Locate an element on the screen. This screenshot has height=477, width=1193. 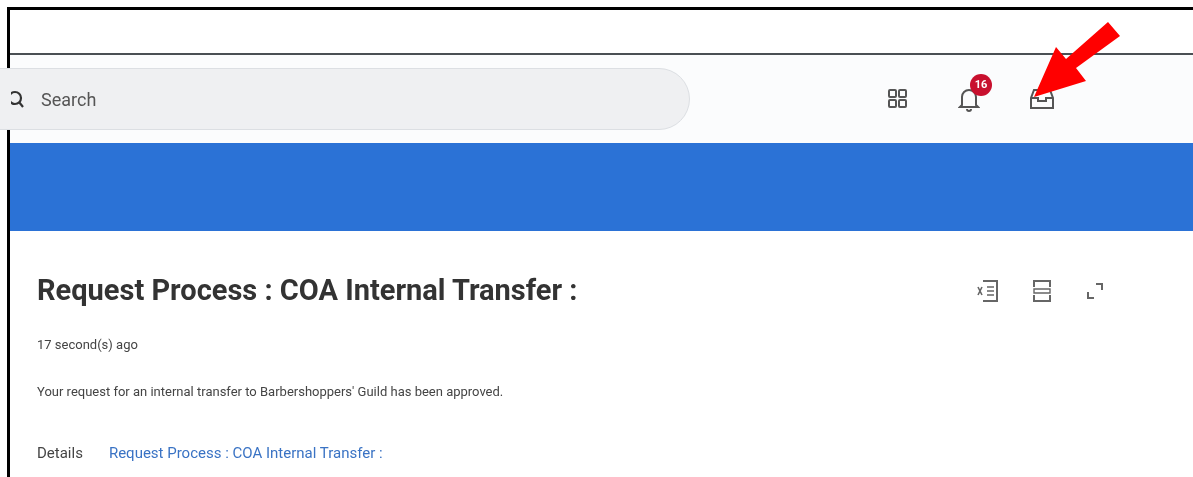
details-label: Details is located at coordinates (60, 453).